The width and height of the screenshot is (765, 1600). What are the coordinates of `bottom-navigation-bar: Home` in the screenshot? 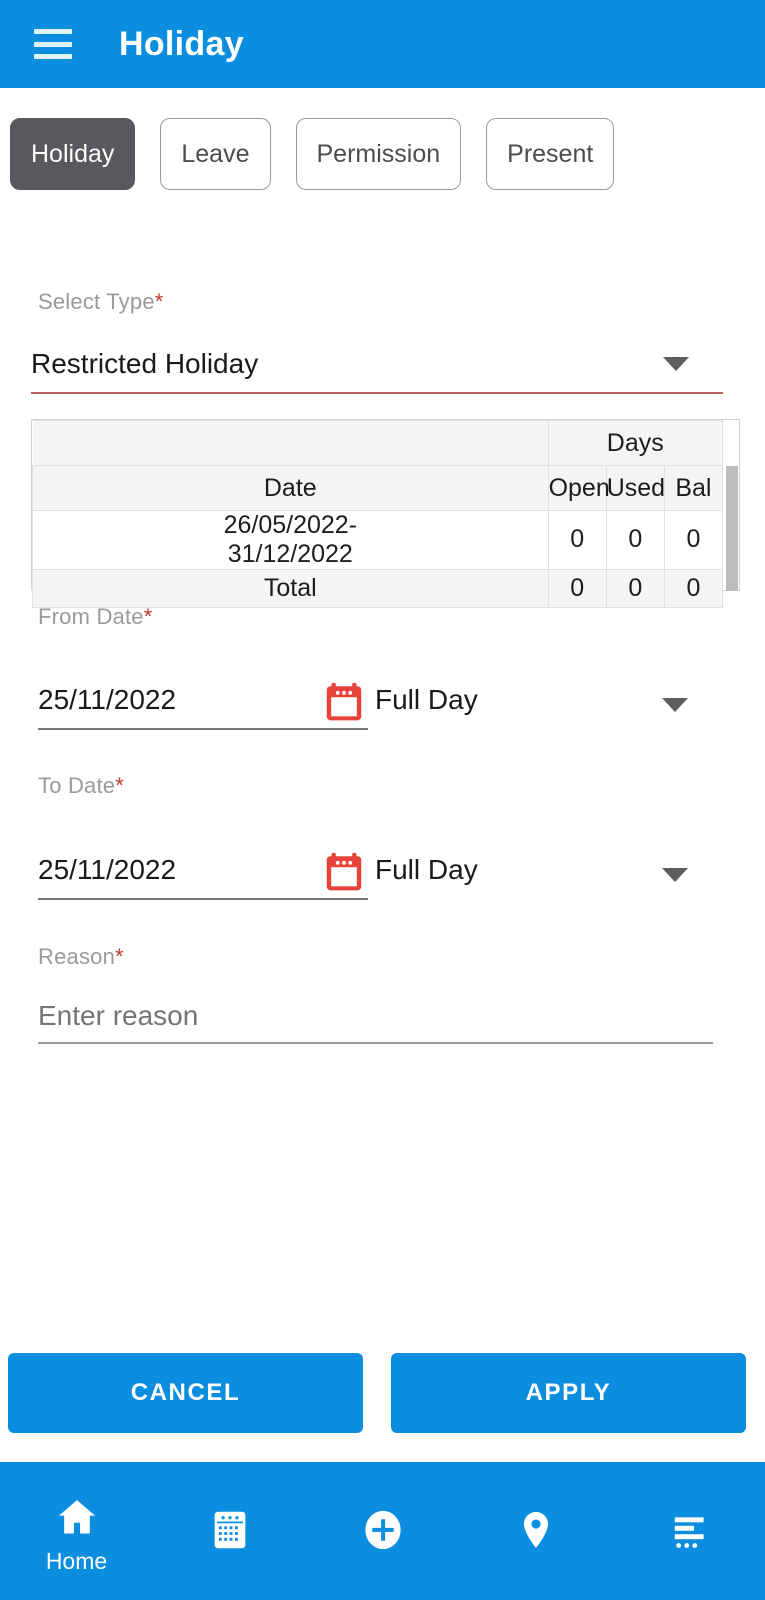 It's located at (382, 1531).